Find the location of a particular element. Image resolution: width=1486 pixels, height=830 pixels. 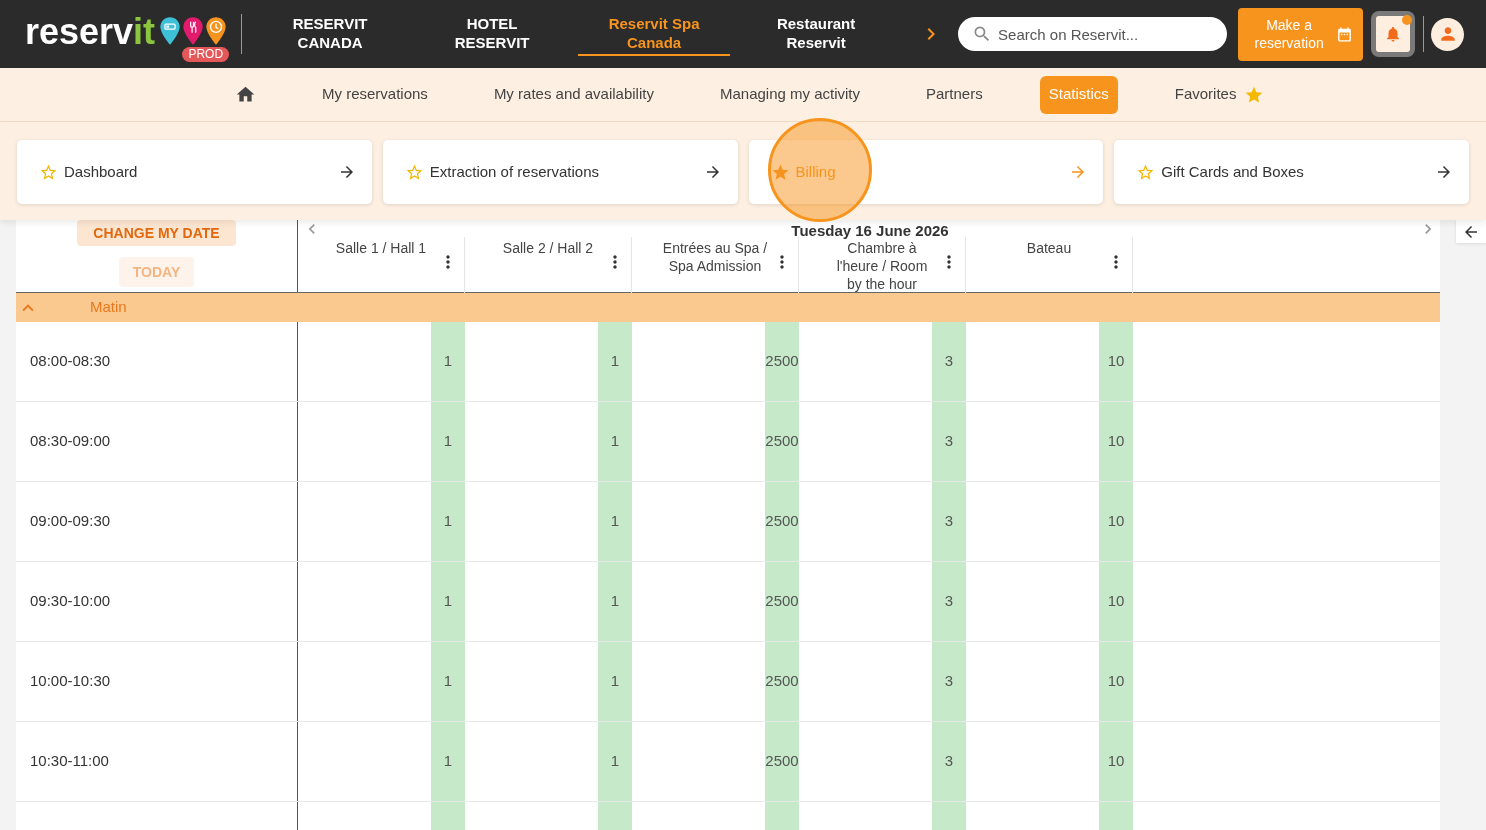

back-button is located at coordinates (1471, 231).